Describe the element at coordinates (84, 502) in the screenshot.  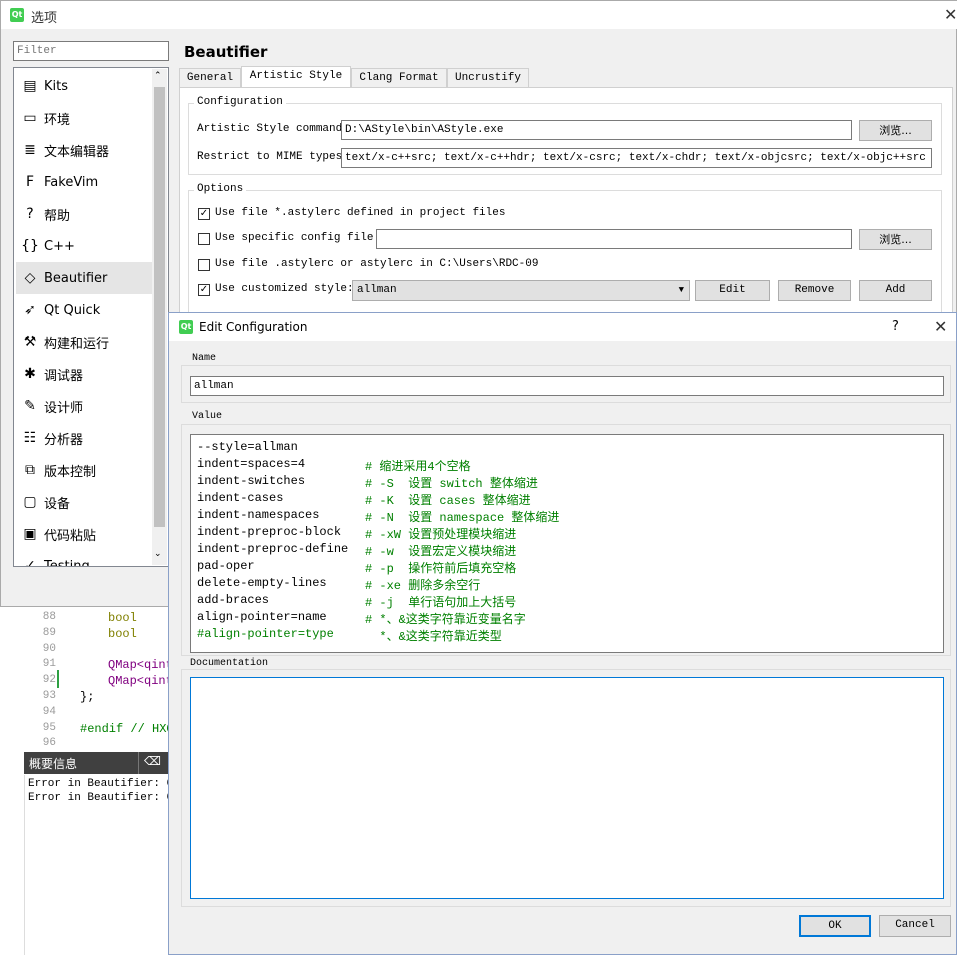
I see `sidebar-item--: ▢ 设备` at that location.